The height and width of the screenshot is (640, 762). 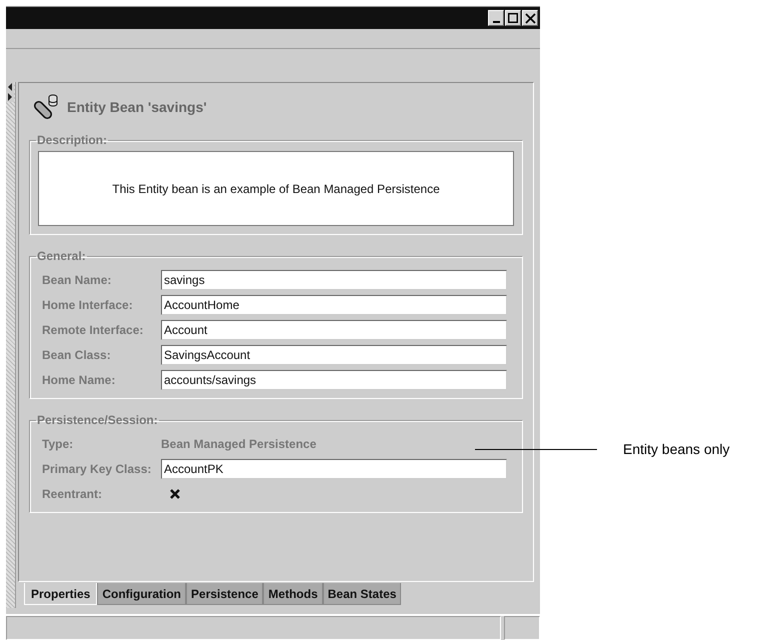 I want to click on text-field: AccountHome, so click(x=334, y=305).